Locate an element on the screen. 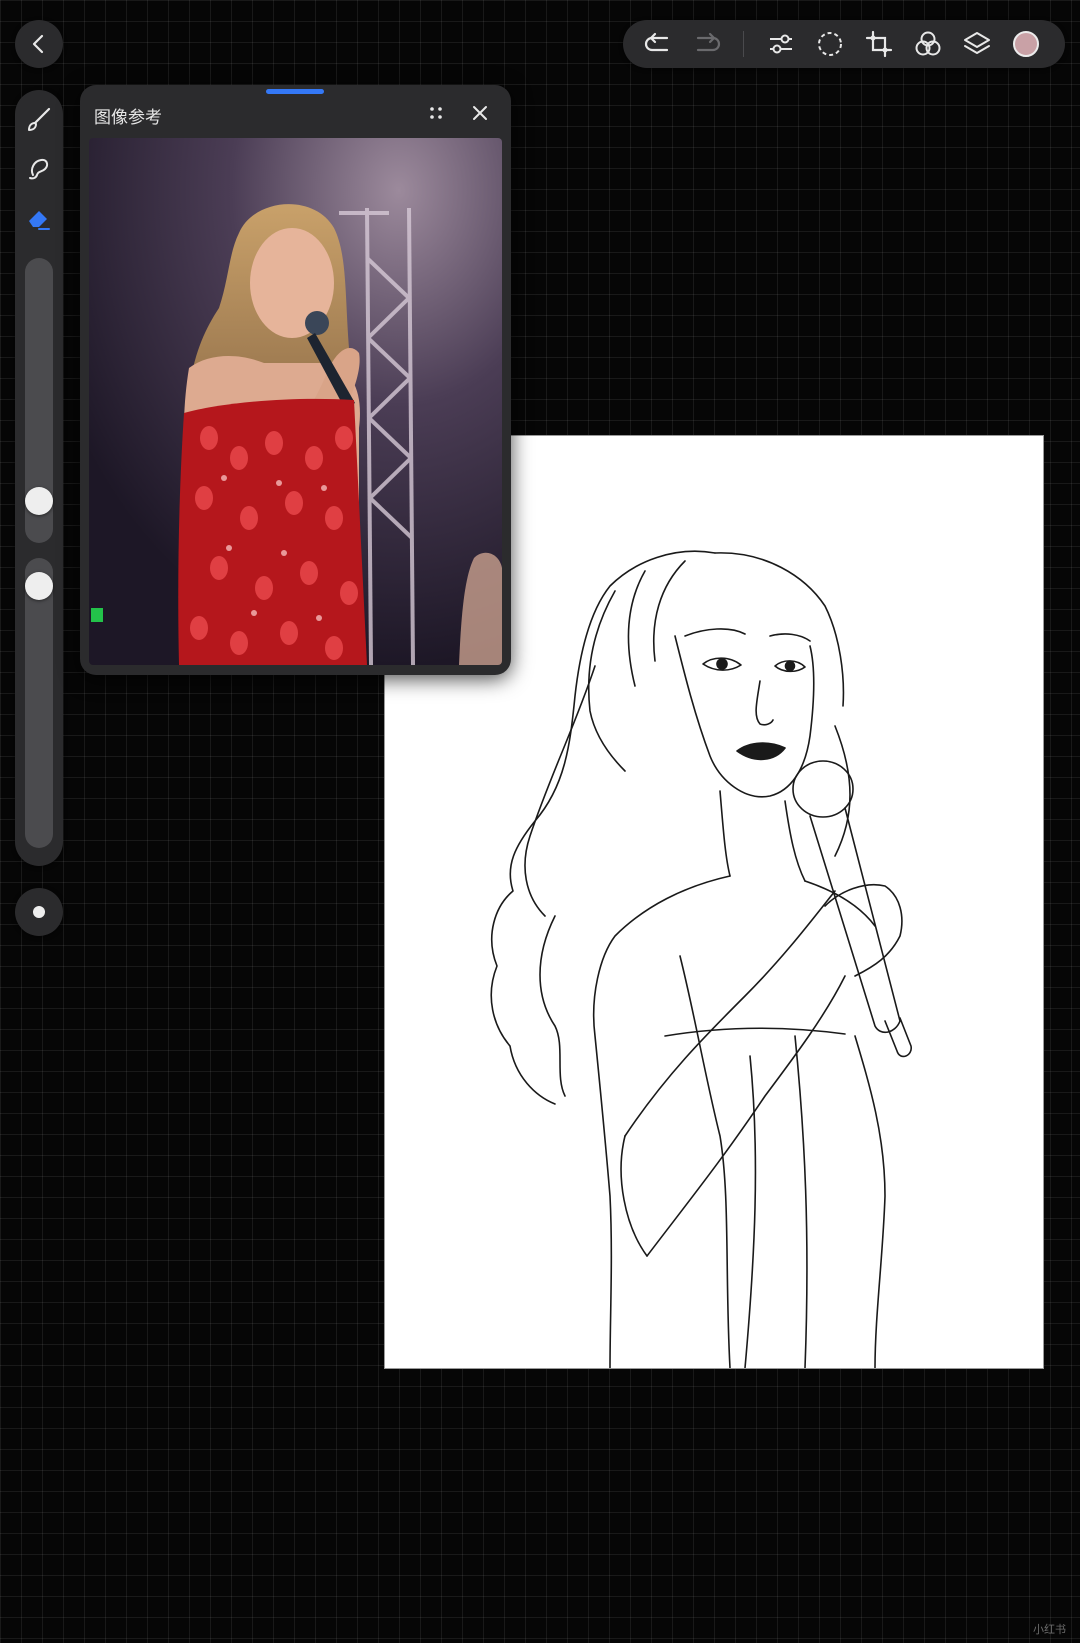 The width and height of the screenshot is (1080, 1643). reference-panel: 图像参考 is located at coordinates (295, 380).